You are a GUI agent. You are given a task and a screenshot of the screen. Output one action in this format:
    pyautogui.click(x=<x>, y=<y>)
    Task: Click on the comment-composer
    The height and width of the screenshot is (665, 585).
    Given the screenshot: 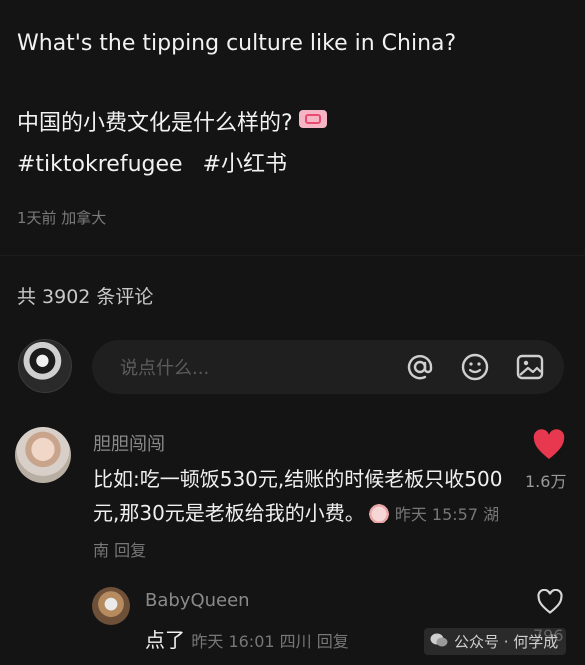 What is the action you would take?
    pyautogui.click(x=328, y=367)
    